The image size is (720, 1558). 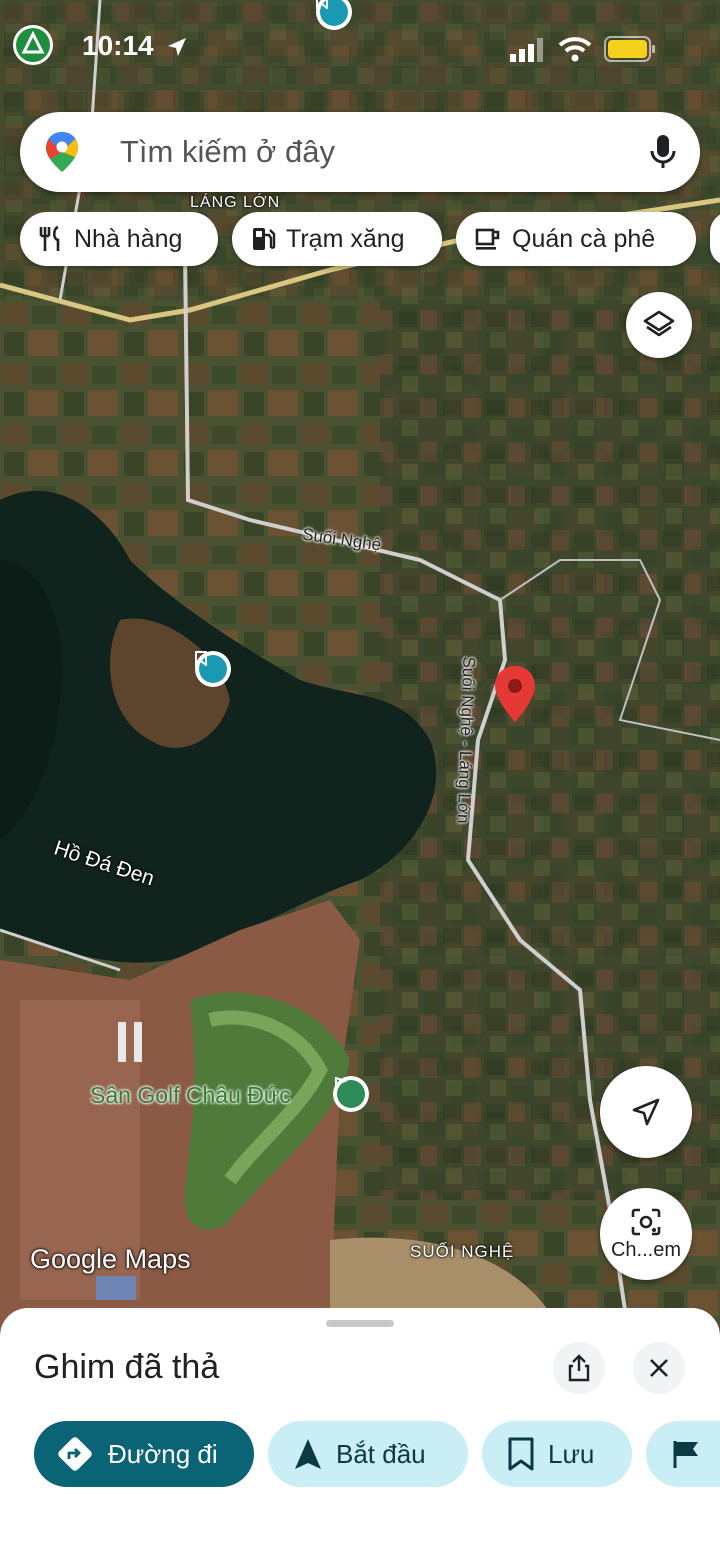 I want to click on chip-label: Nhà hàng, so click(x=128, y=238).